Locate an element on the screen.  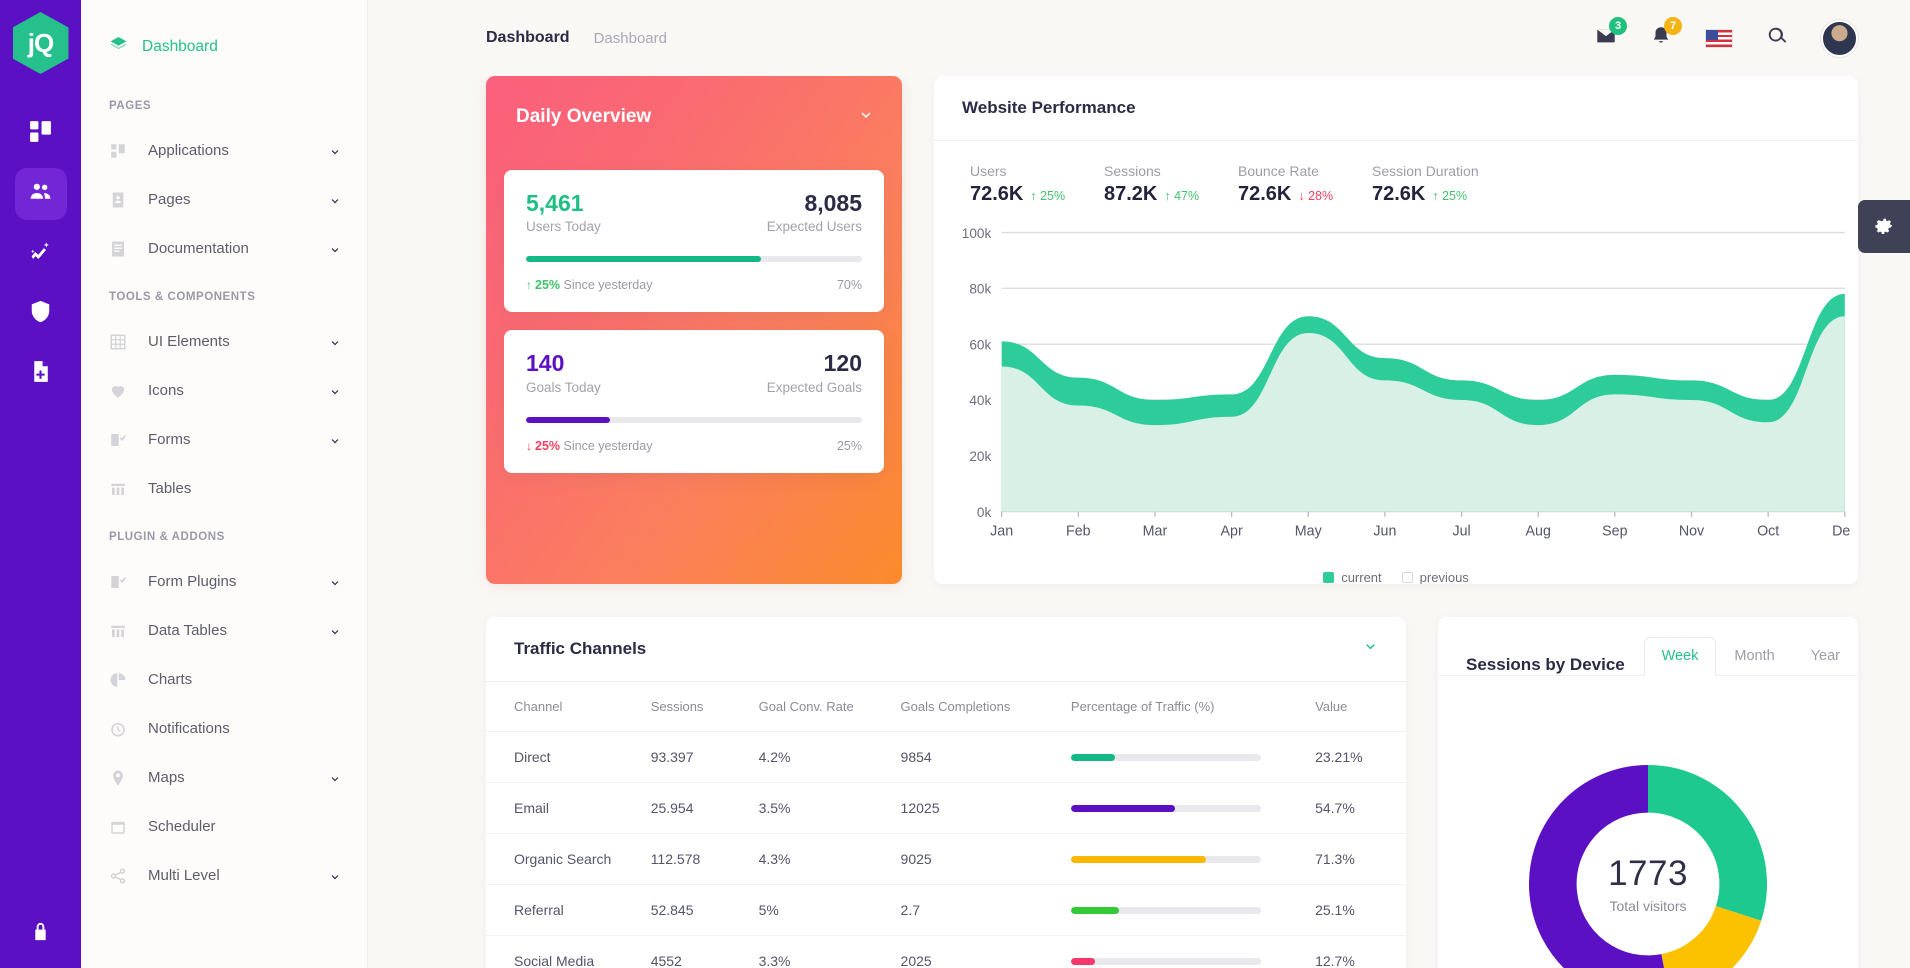
stat-label-expected: Expected Users is located at coordinates (814, 227).